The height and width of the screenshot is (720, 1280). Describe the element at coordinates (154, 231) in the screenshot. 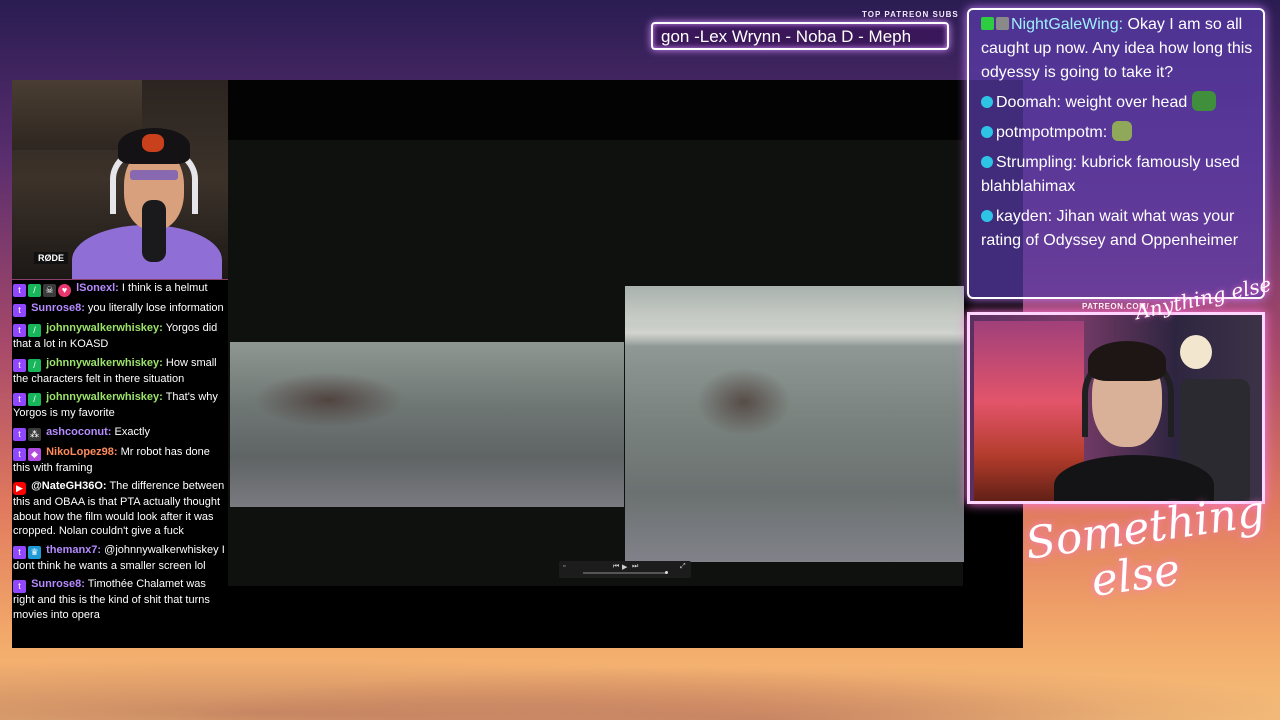

I see `microphone-icon` at that location.